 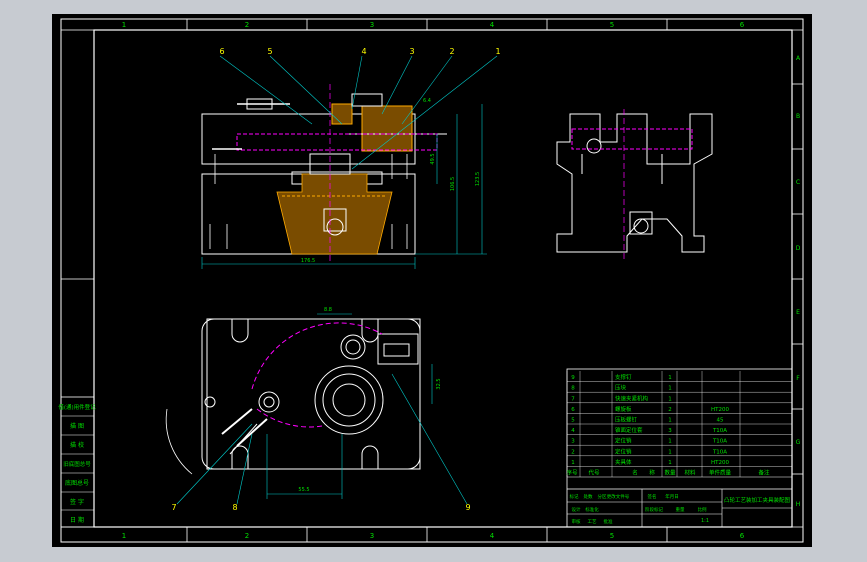 I want to click on callout-5: 5, so click(x=269, y=51).